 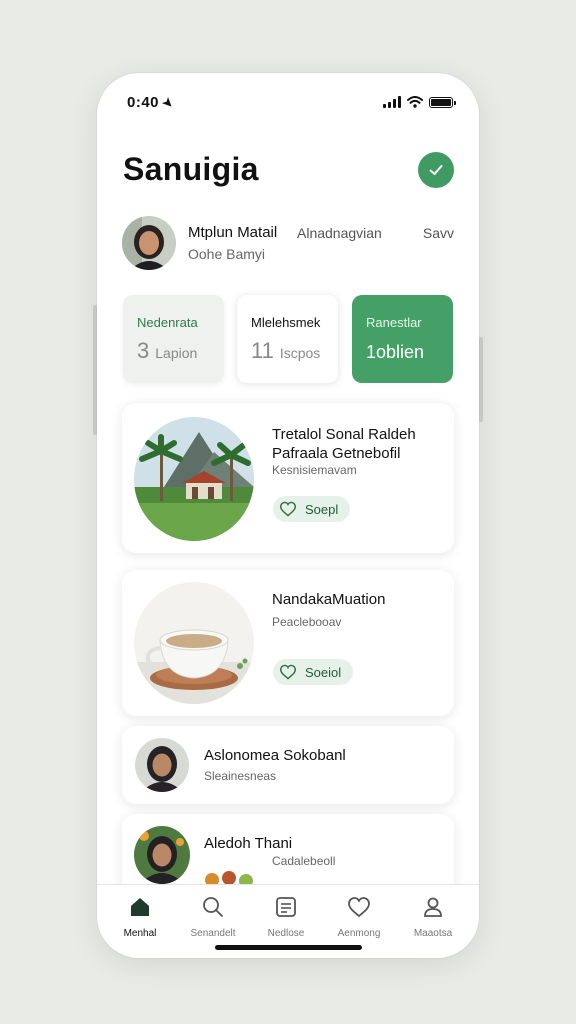 I want to click on like-button: Soeiol, so click(x=313, y=672).